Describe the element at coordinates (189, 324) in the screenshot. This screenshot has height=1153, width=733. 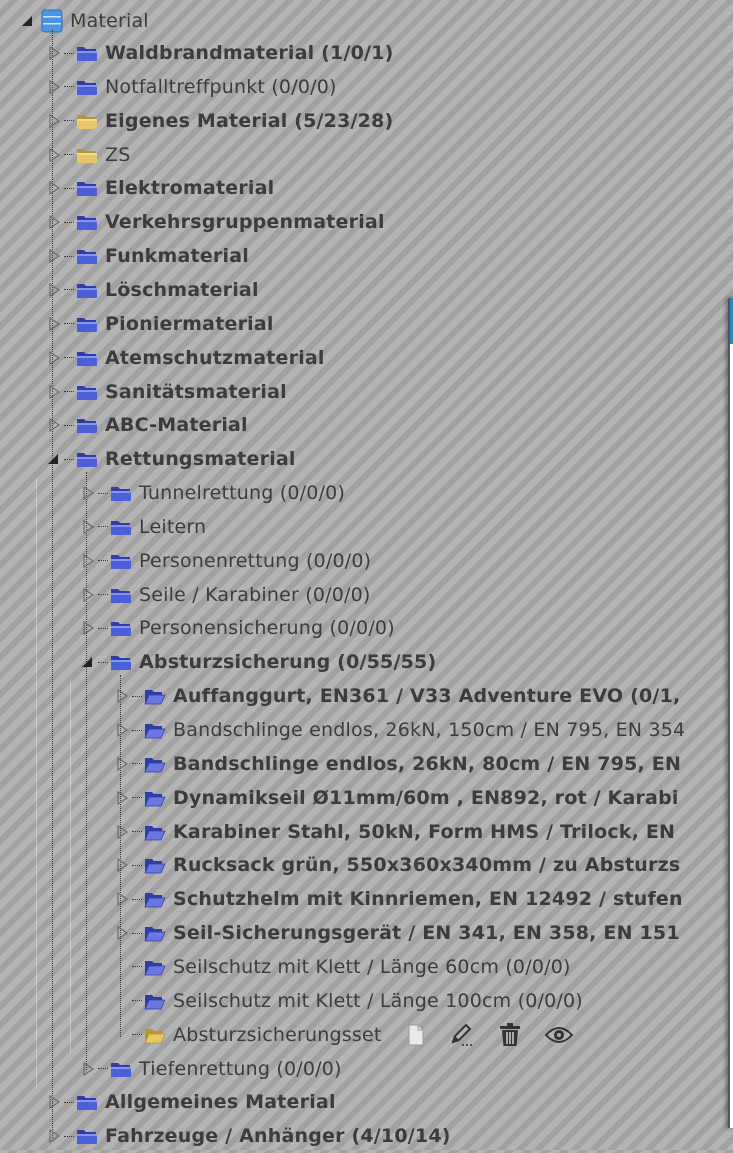
I see `tree-node-label: Pioniermaterial` at that location.